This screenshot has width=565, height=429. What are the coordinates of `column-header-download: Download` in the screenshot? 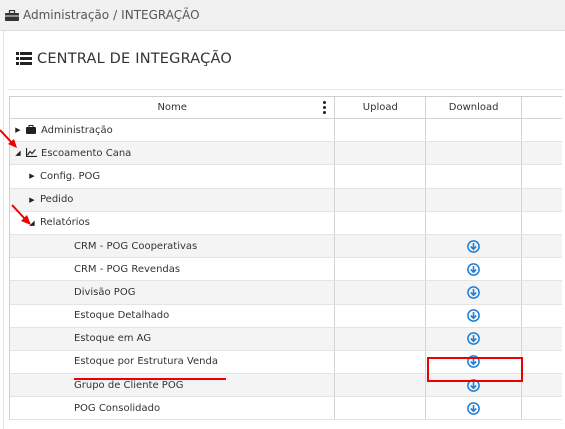 It's located at (474, 107).